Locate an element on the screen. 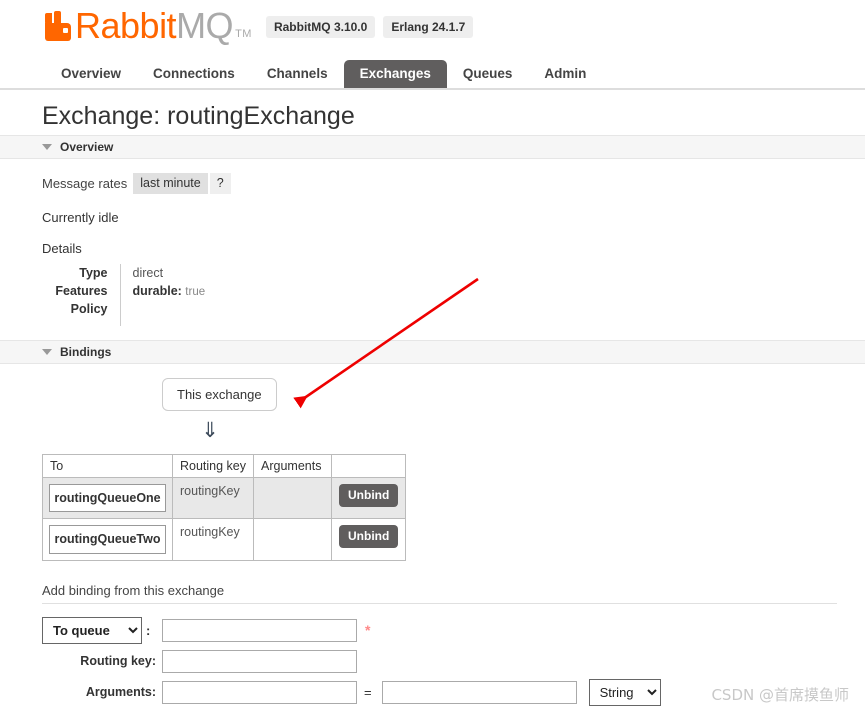  page-title: Exchange: routingExchange is located at coordinates (198, 116).